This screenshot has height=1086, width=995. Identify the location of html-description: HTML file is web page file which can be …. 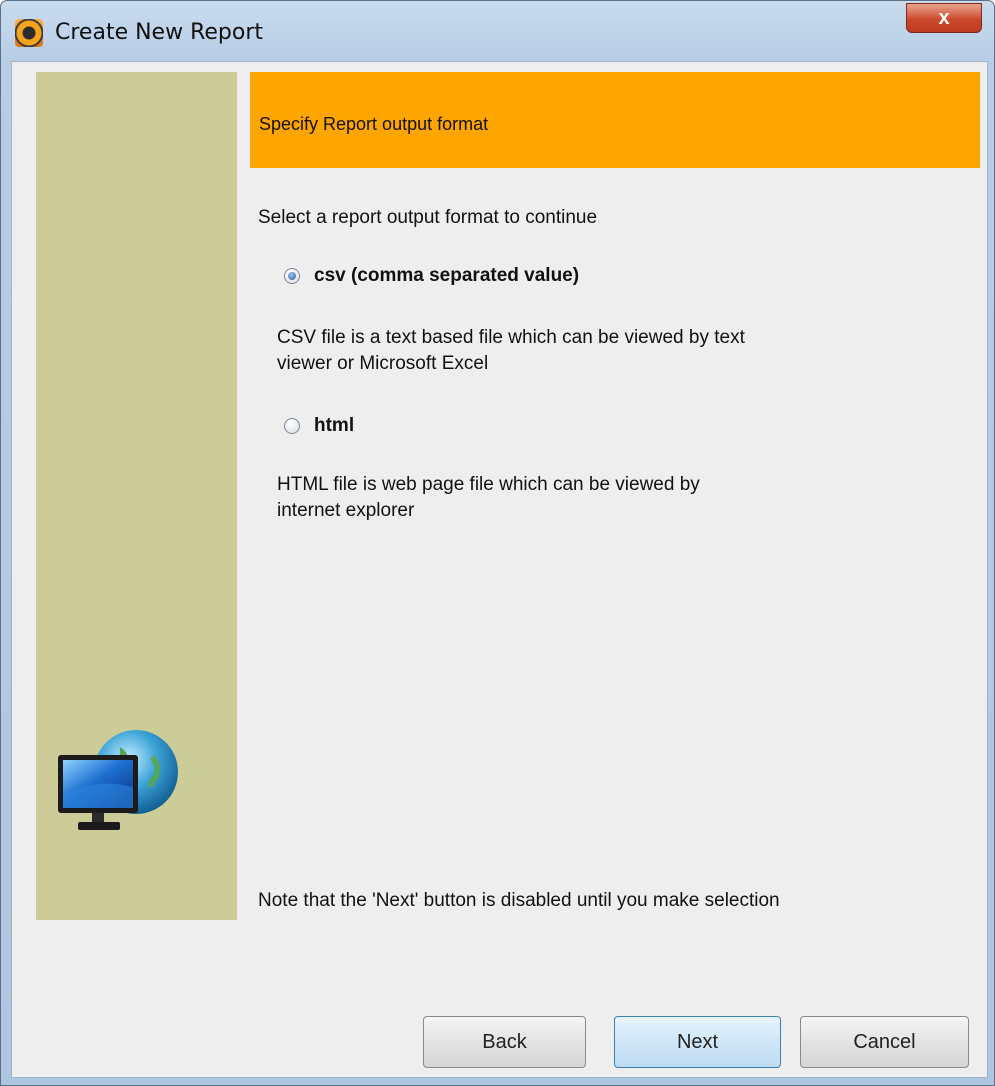
(488, 498).